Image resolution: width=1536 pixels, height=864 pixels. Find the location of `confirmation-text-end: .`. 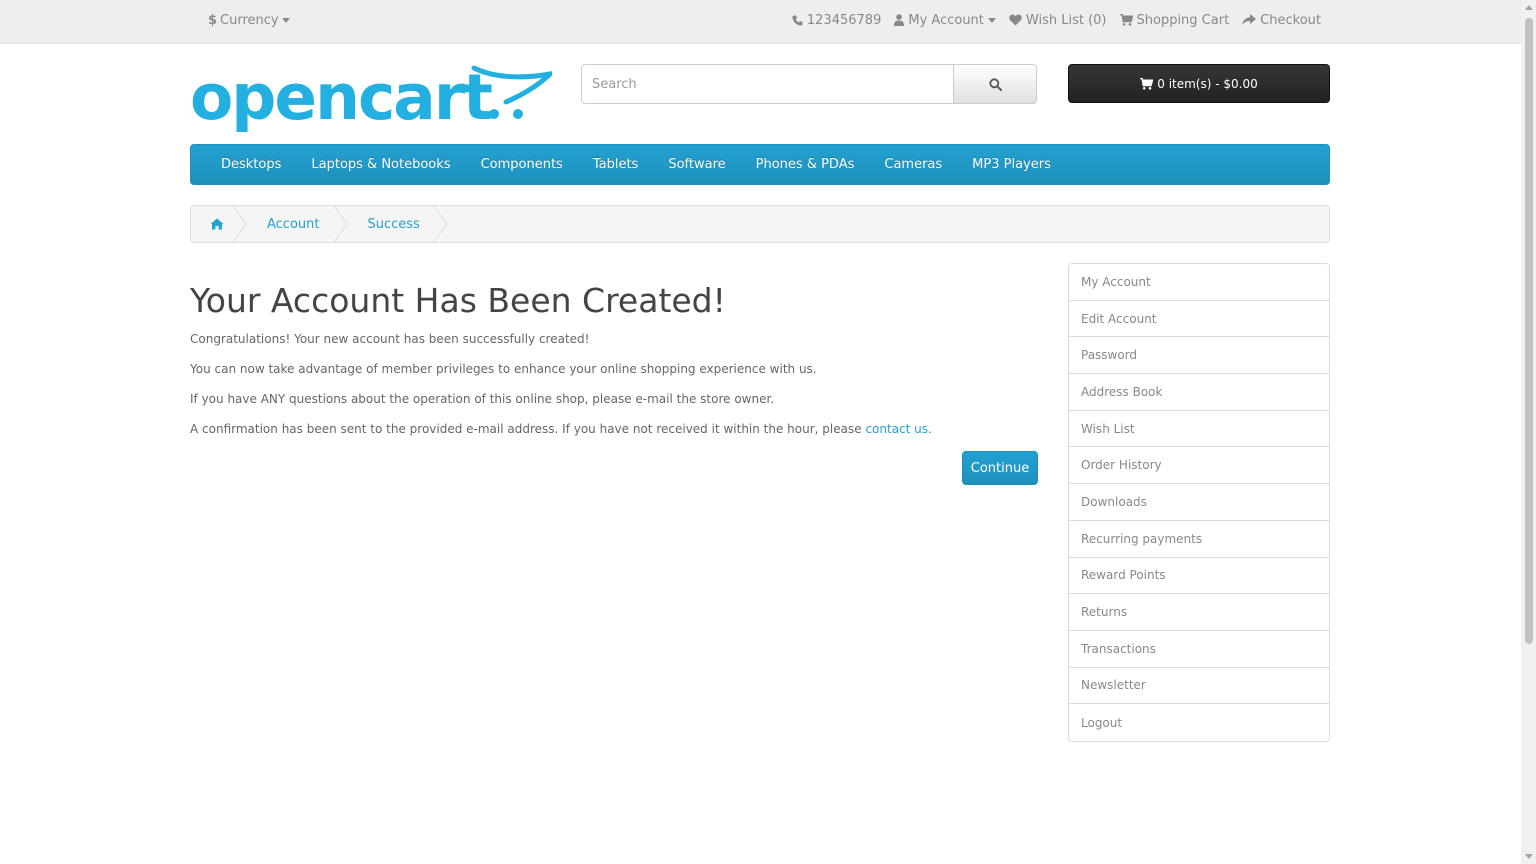

confirmation-text-end: . is located at coordinates (930, 429).